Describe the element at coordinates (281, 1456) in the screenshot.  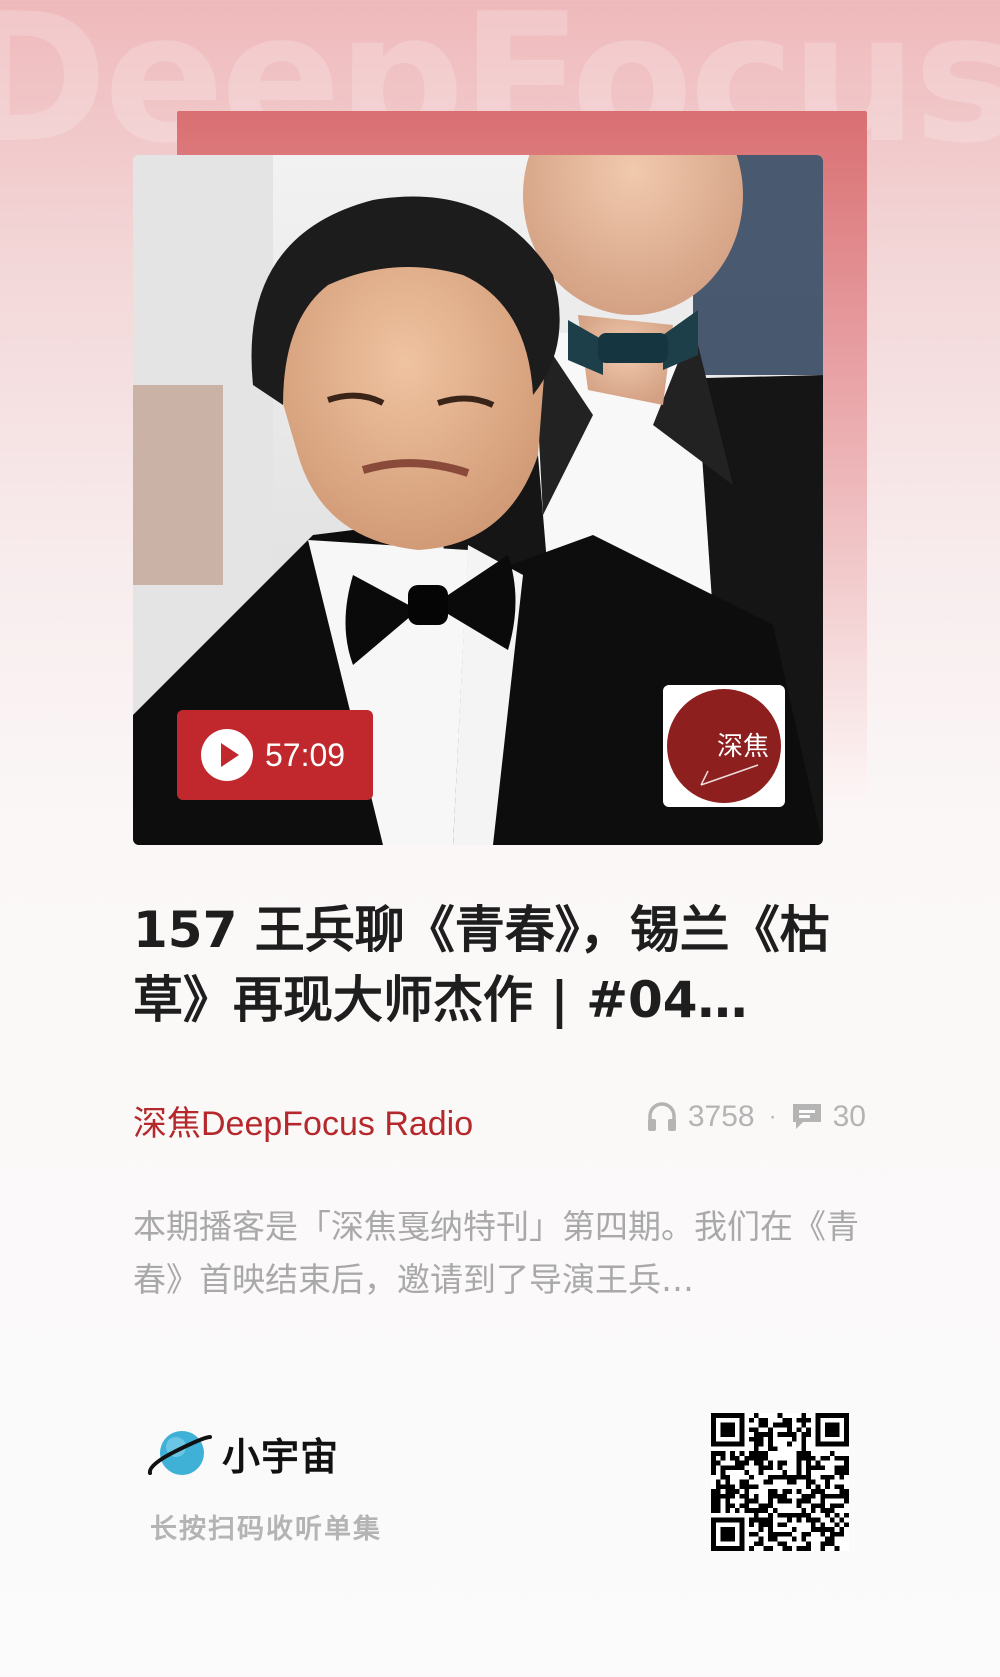
I see `brand-name: 小宇宙` at that location.